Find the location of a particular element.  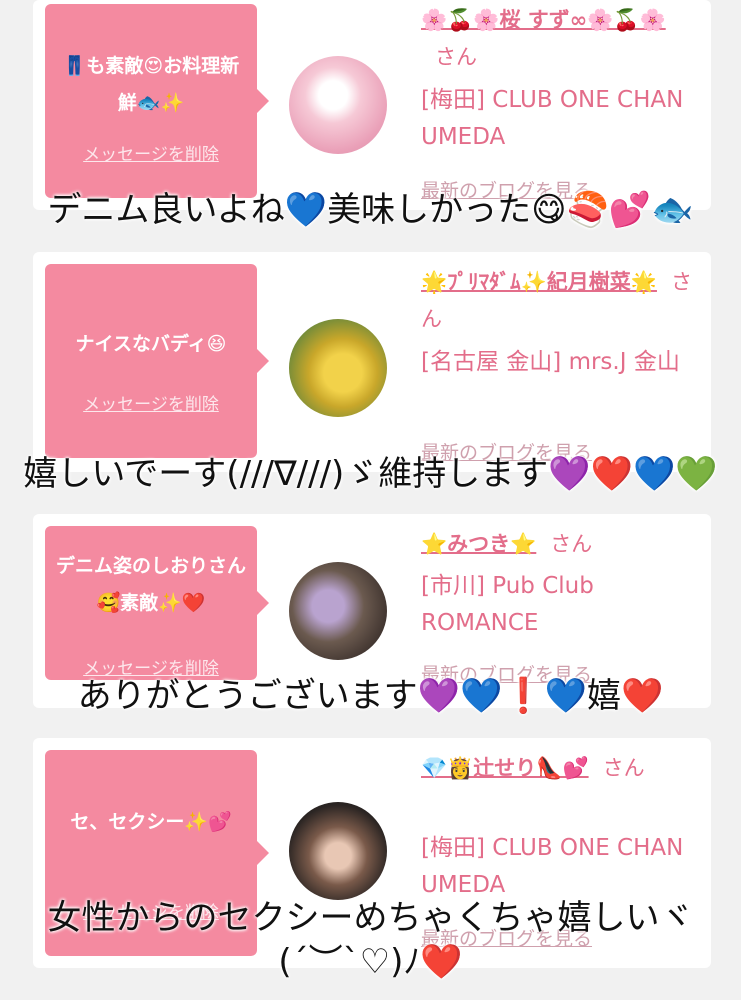

shop-info: [名古屋 金山] mrs.J 金山 is located at coordinates (550, 362).